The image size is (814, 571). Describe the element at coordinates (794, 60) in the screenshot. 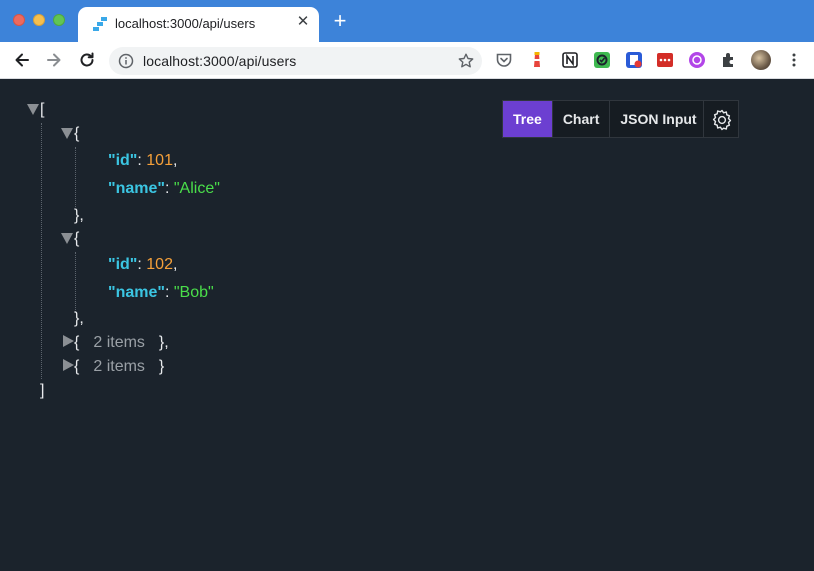

I see `menu-kebab-icon` at that location.